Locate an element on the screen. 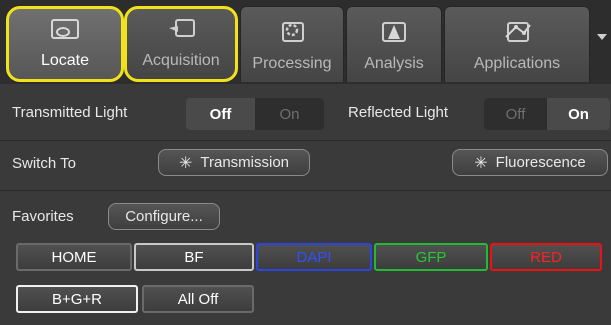  favorite-label: B+G+R is located at coordinates (77, 299).